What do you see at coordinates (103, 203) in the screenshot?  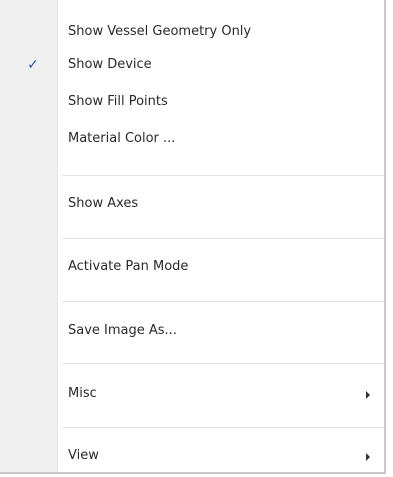 I see `menu-item-label: Show Axes` at bounding box center [103, 203].